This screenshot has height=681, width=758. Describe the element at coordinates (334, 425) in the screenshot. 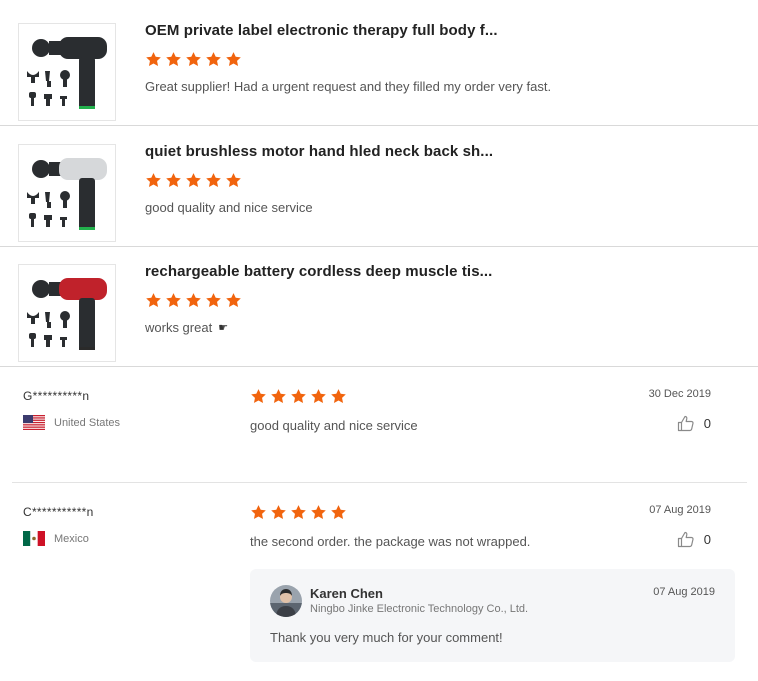

I see `review-text: good quality and nice service` at that location.